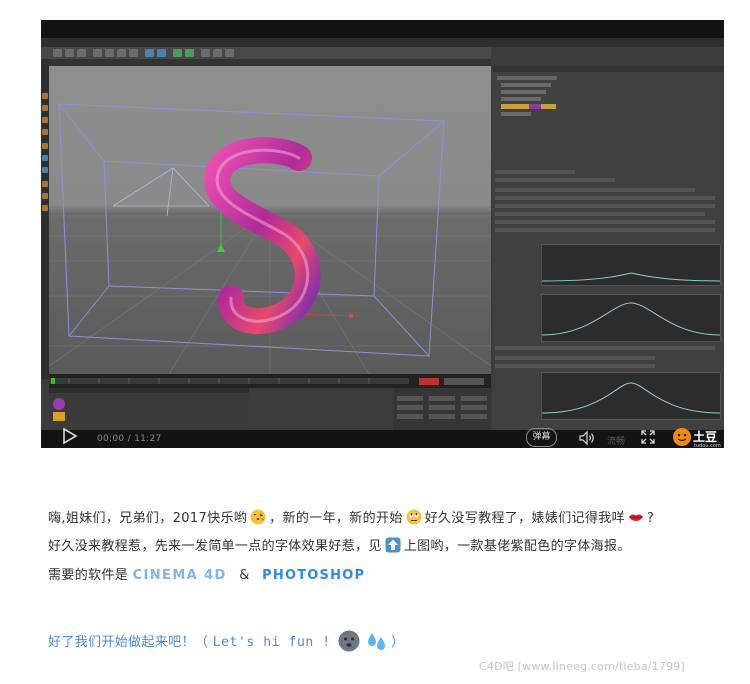 Image resolution: width=750 pixels, height=684 pixels. What do you see at coordinates (697, 438) in the screenshot?
I see `tudou-logo: 土豆 tudou.com` at bounding box center [697, 438].